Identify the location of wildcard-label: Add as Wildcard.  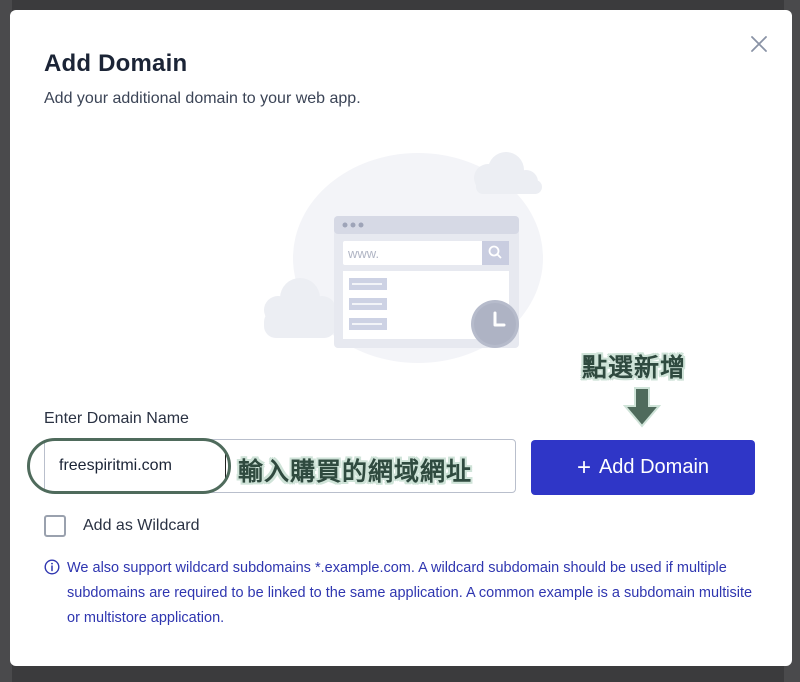
(141, 526).